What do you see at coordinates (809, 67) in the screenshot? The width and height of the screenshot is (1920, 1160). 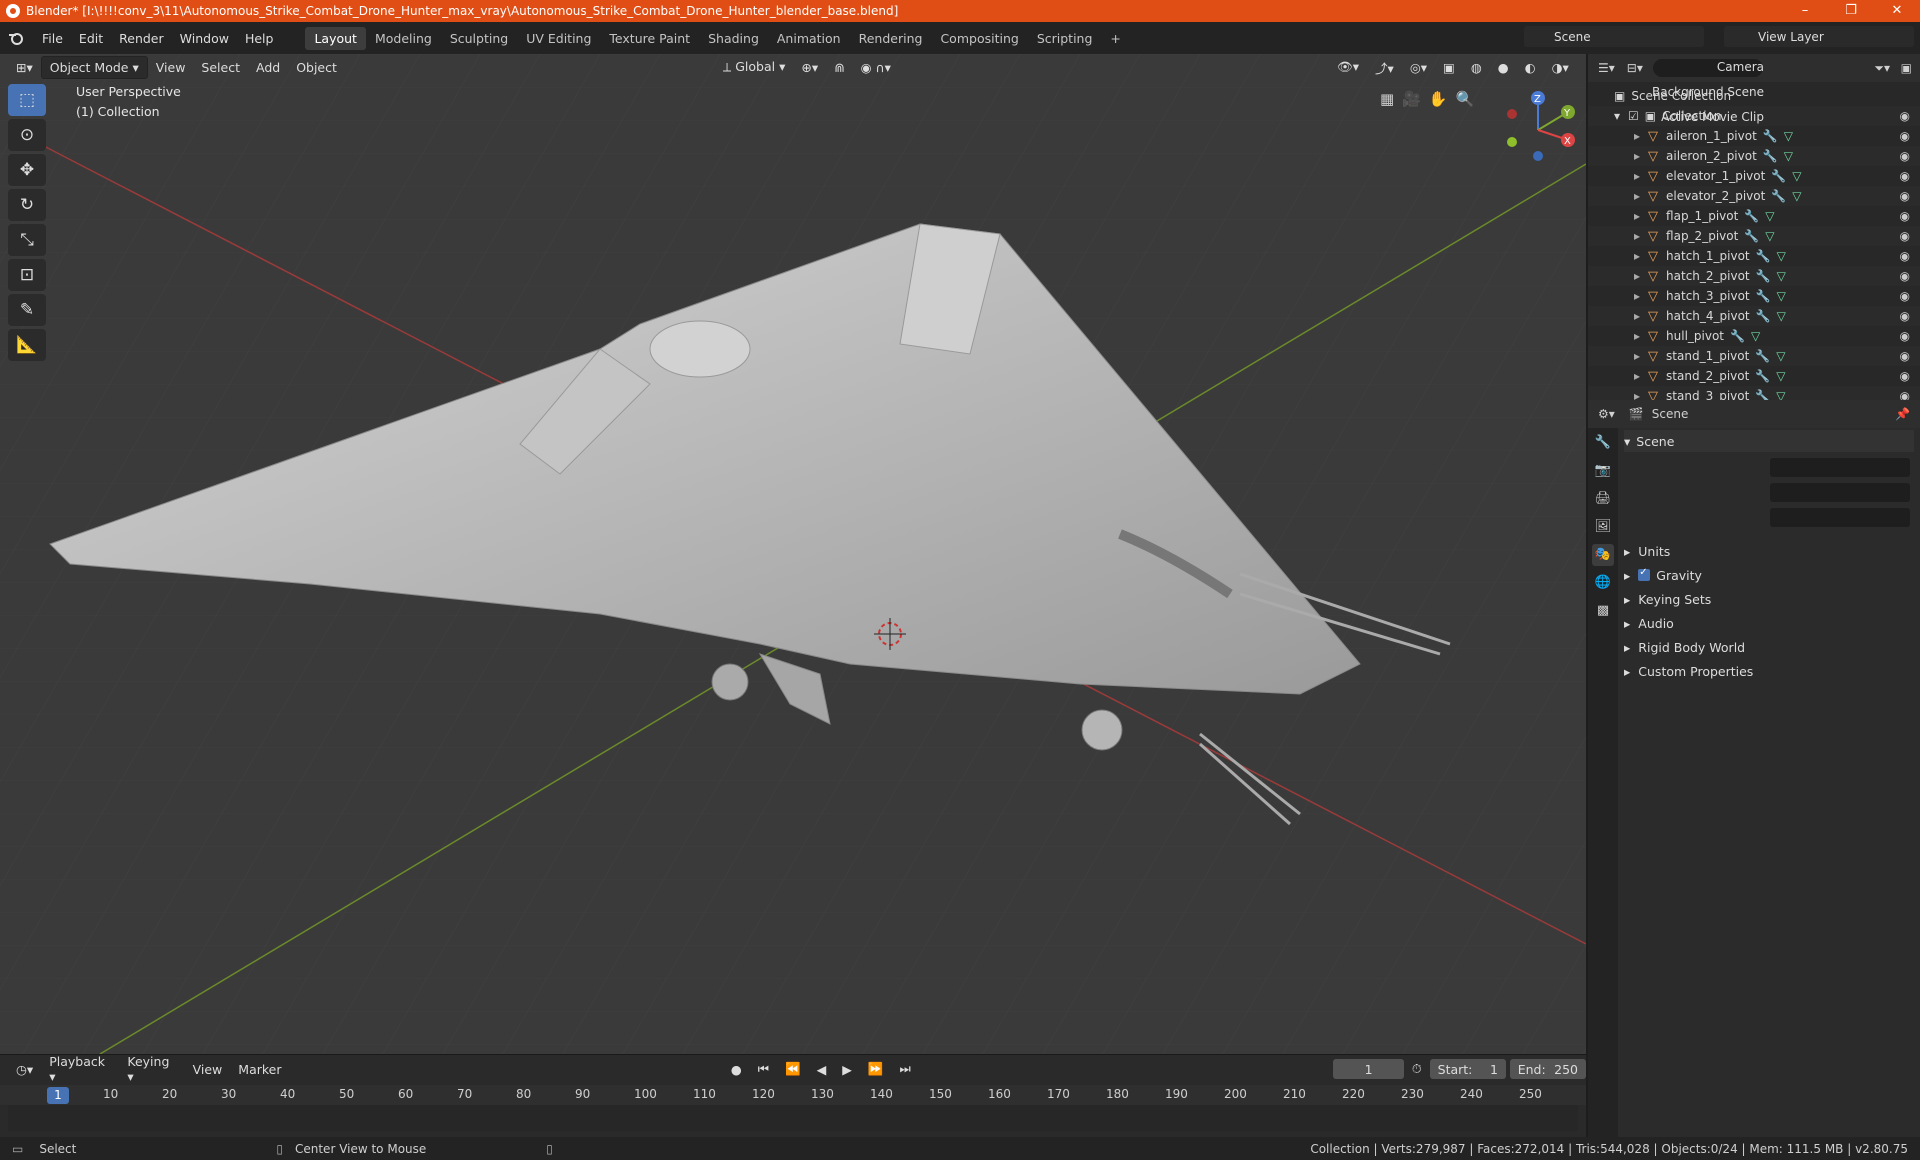 I see `pivot-icon: ⊕▾` at bounding box center [809, 67].